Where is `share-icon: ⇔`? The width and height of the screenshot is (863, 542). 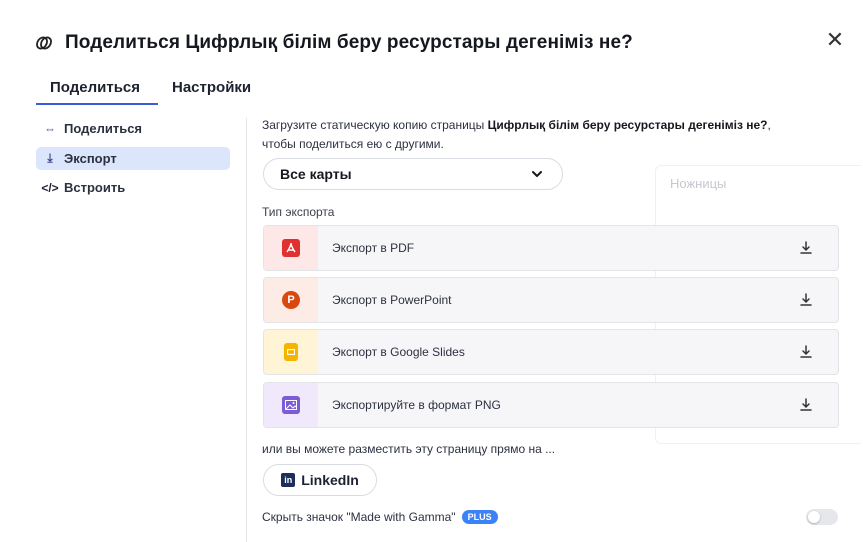 share-icon: ⇔ is located at coordinates (50, 128).